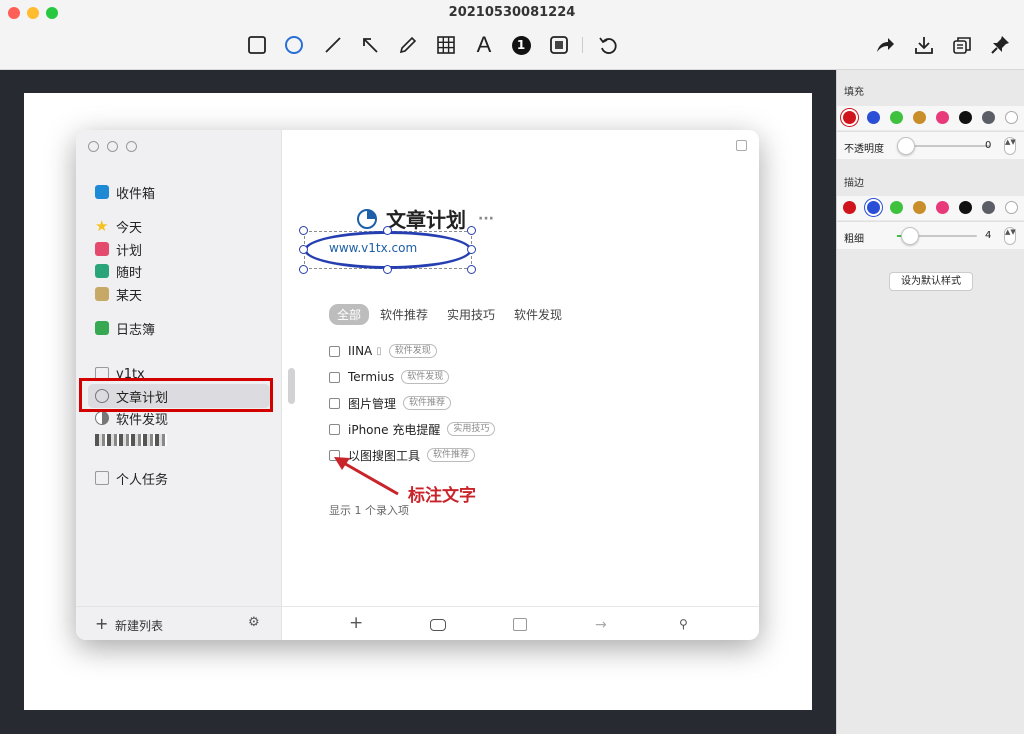  Describe the element at coordinates (333, 45) in the screenshot. I see `line-icon` at that location.